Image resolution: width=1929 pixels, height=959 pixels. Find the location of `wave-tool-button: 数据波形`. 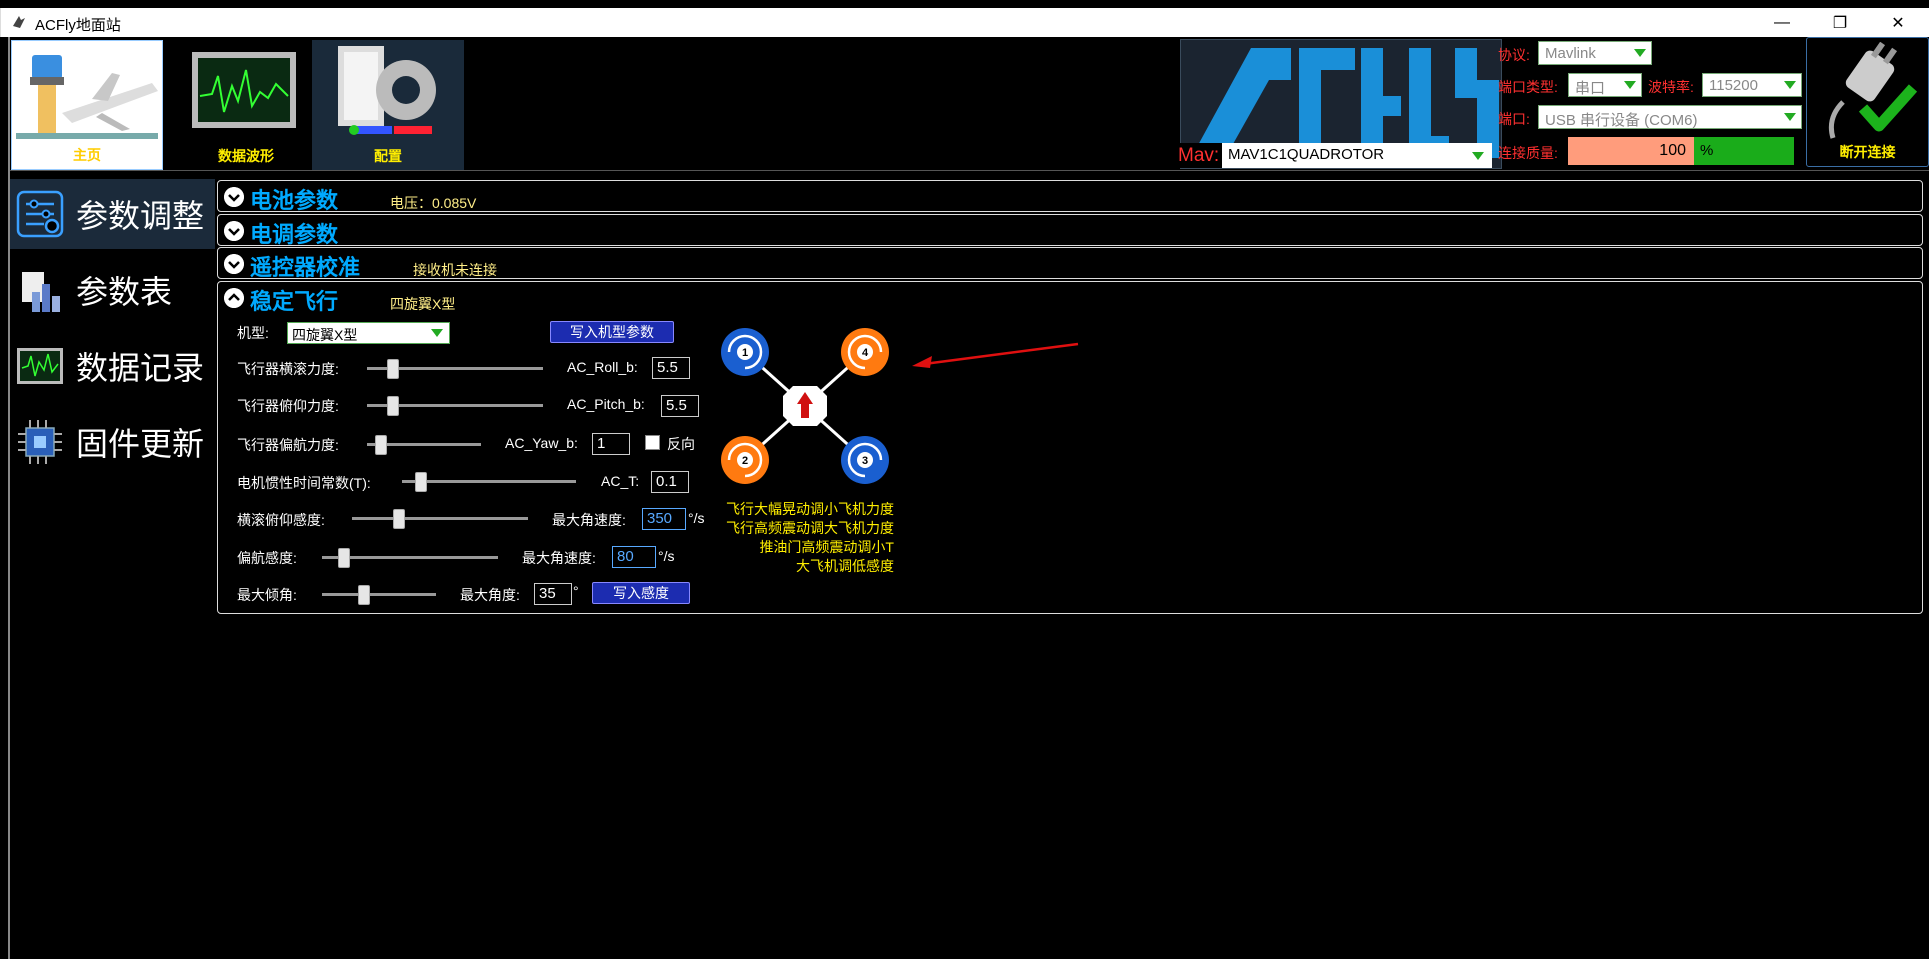

wave-tool-button: 数据波形 is located at coordinates (246, 105).